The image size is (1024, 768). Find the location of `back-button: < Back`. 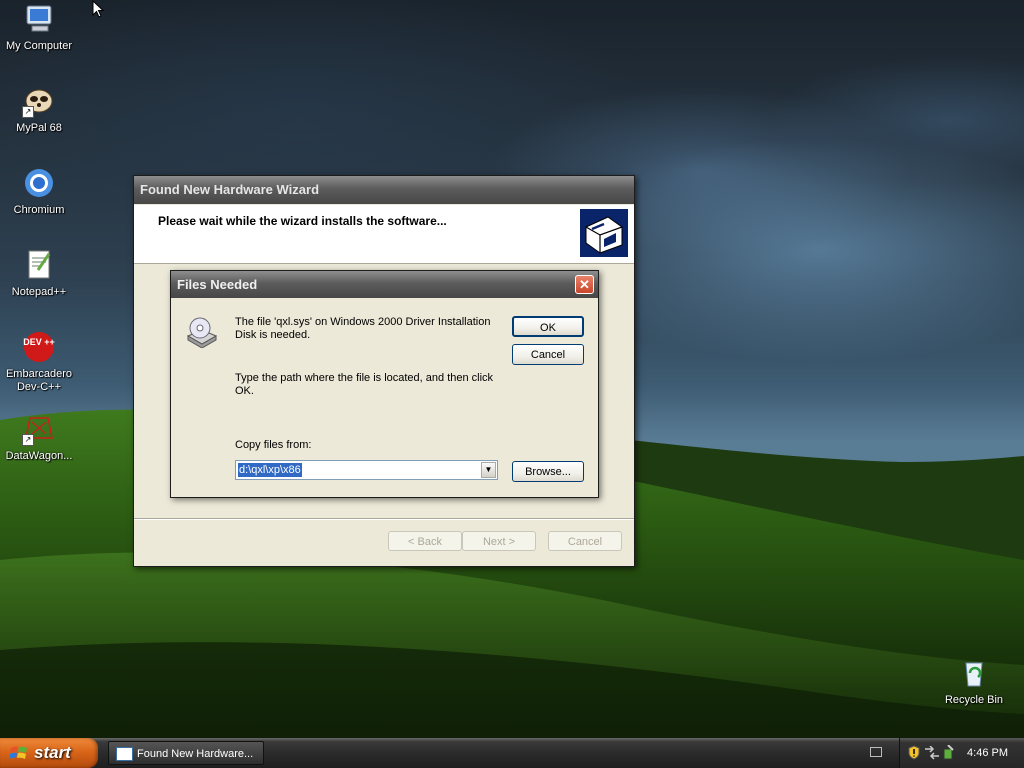

back-button: < Back is located at coordinates (425, 541).